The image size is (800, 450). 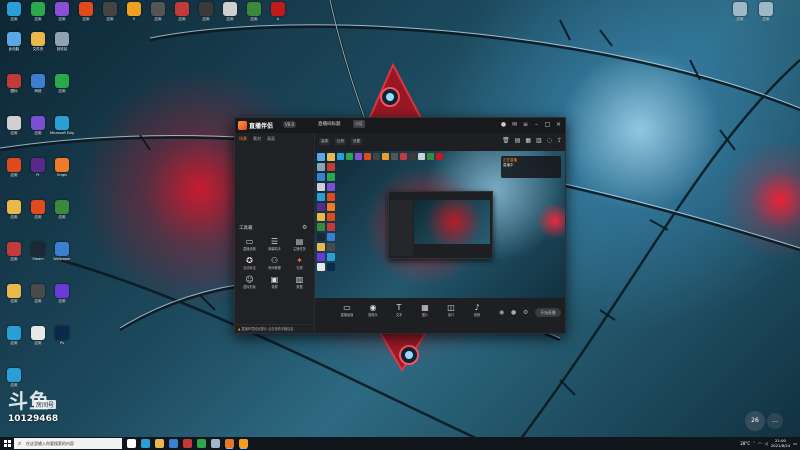 I want to click on calendar-icon: ▦, so click(x=528, y=140).